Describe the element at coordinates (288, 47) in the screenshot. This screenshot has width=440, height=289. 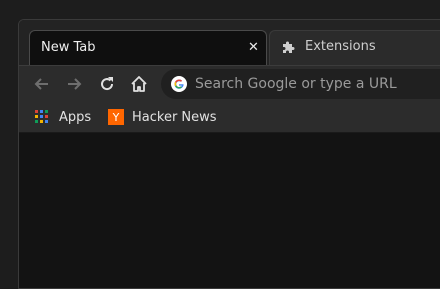
I see `puzzle-icon` at that location.